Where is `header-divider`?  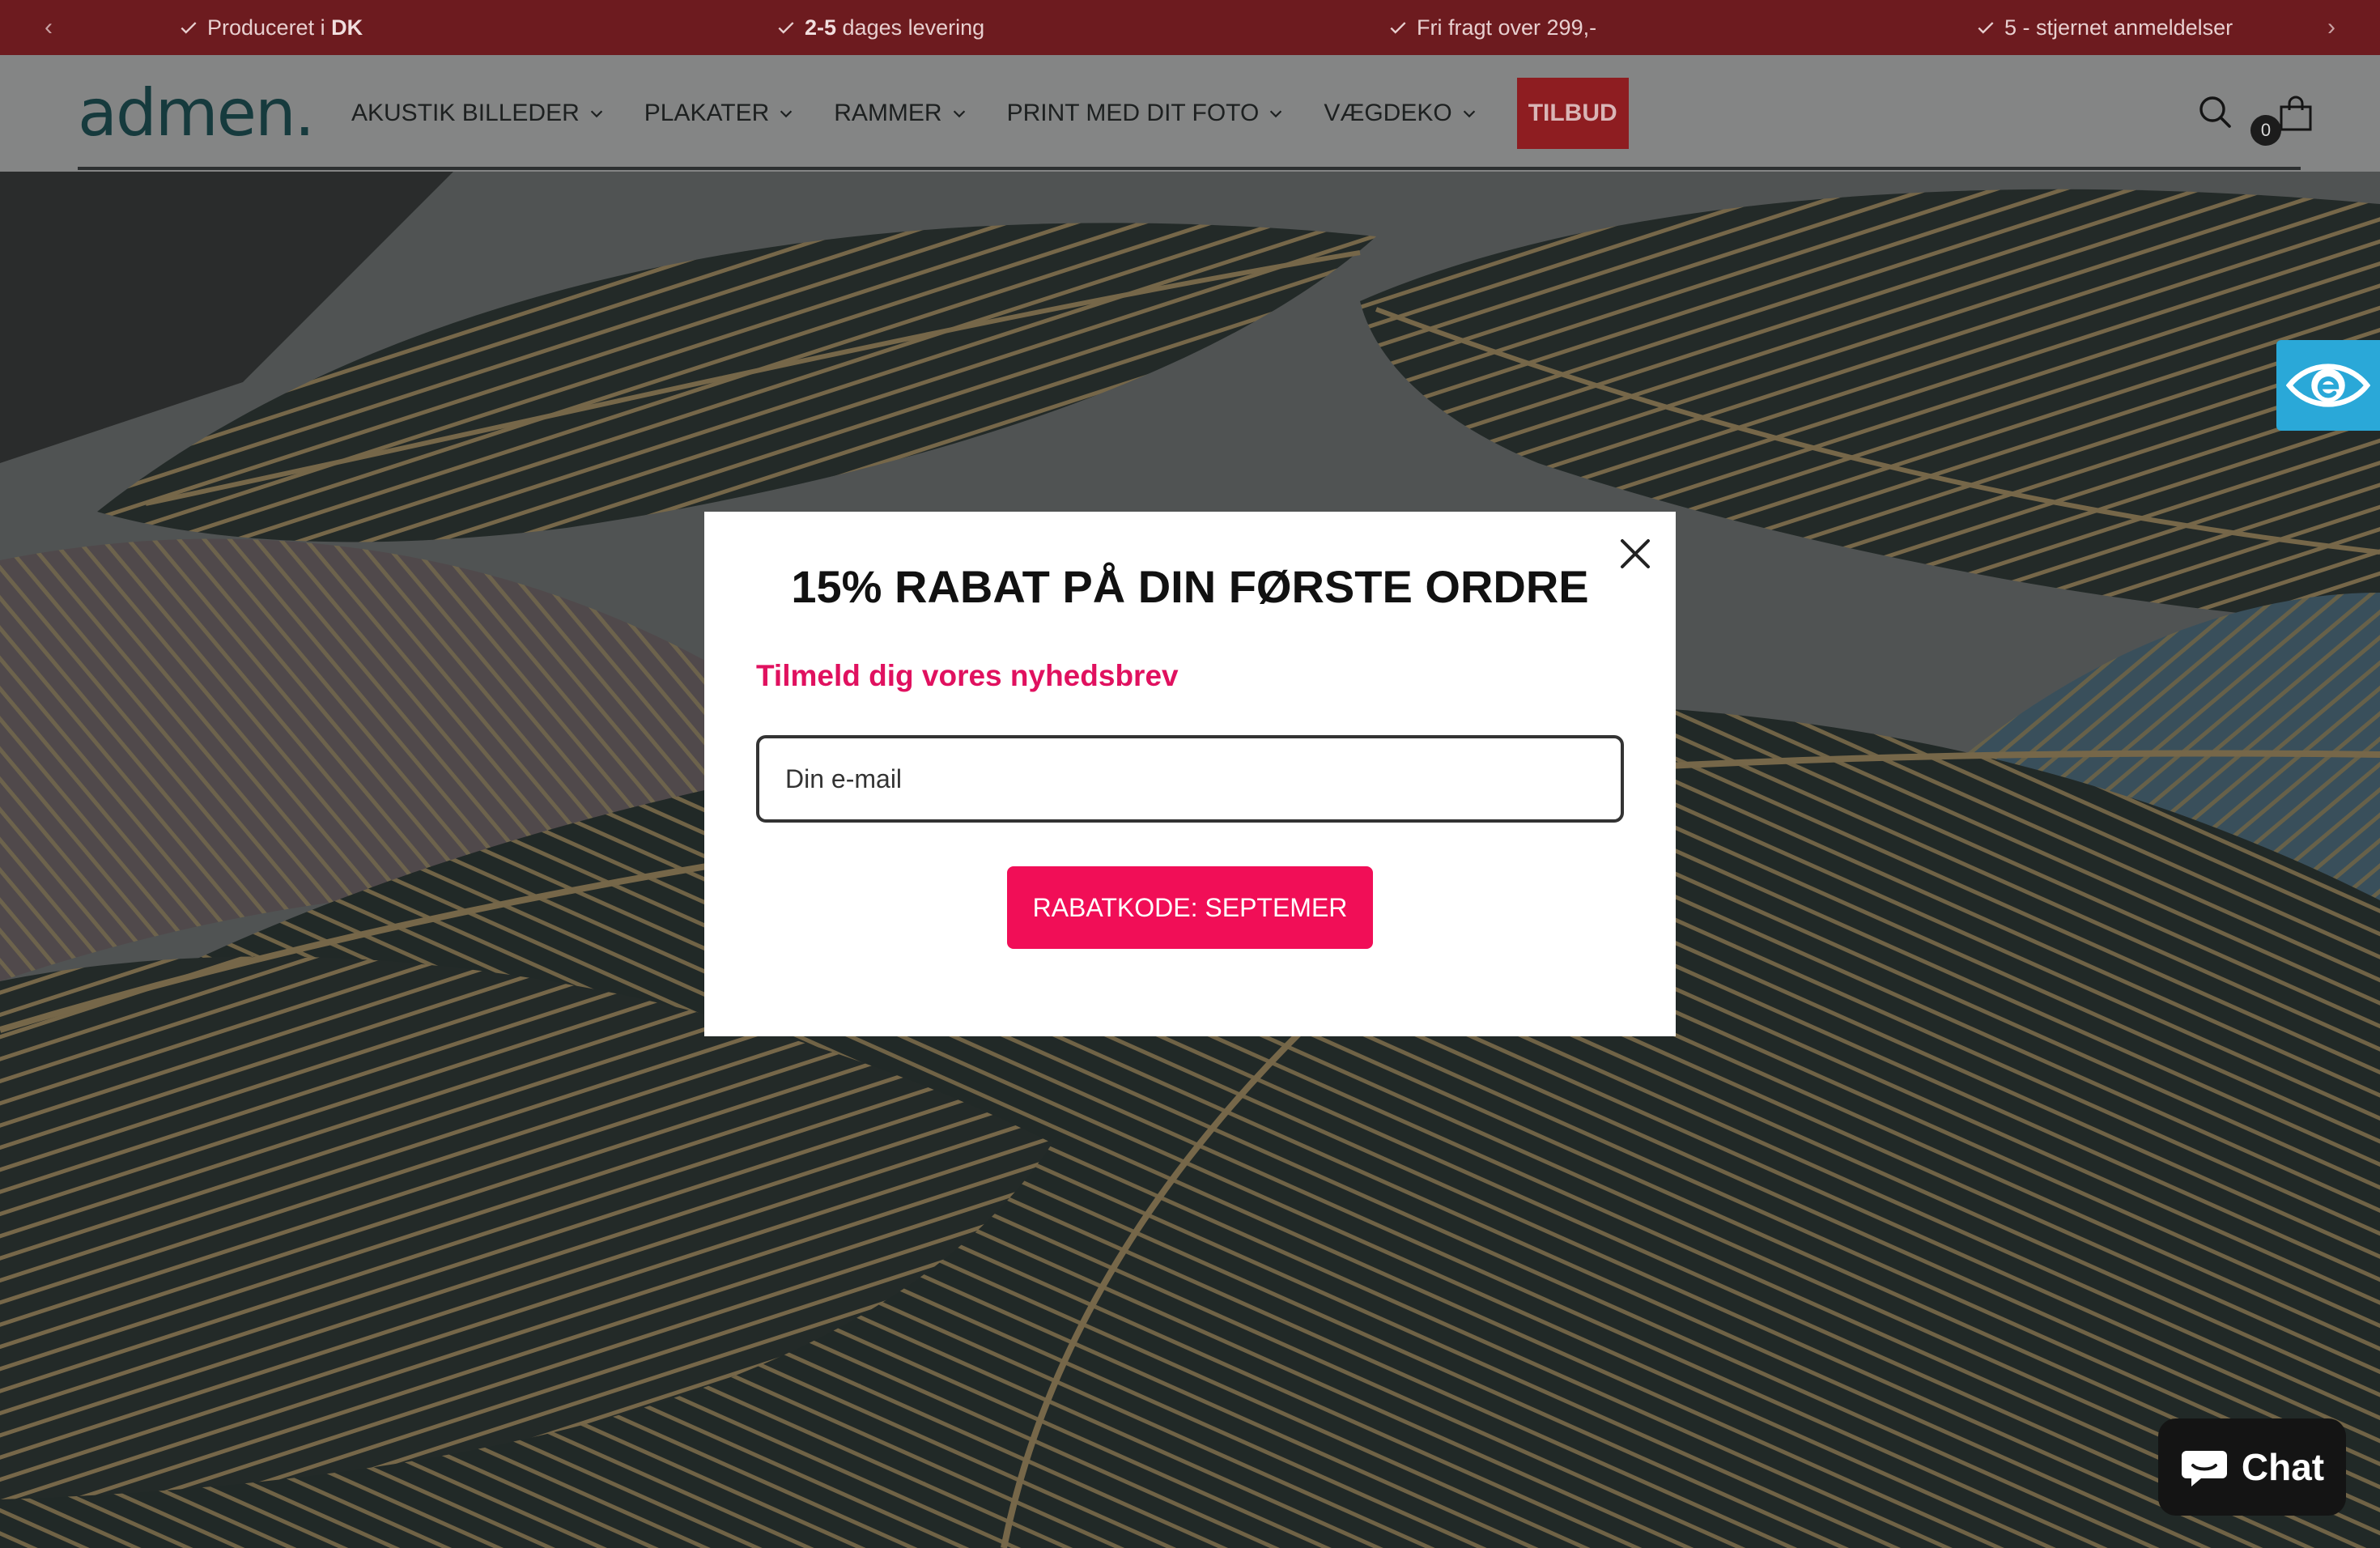 header-divider is located at coordinates (1189, 168).